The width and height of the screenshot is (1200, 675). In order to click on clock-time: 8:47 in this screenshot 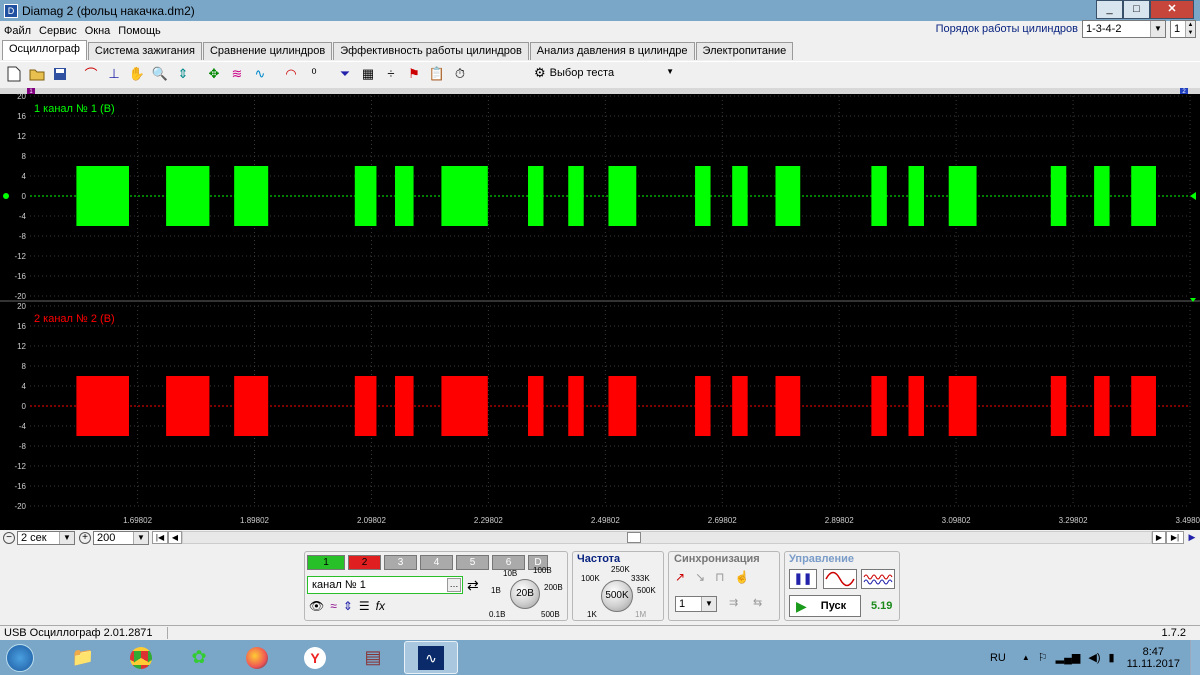, I will do `click(1153, 651)`.